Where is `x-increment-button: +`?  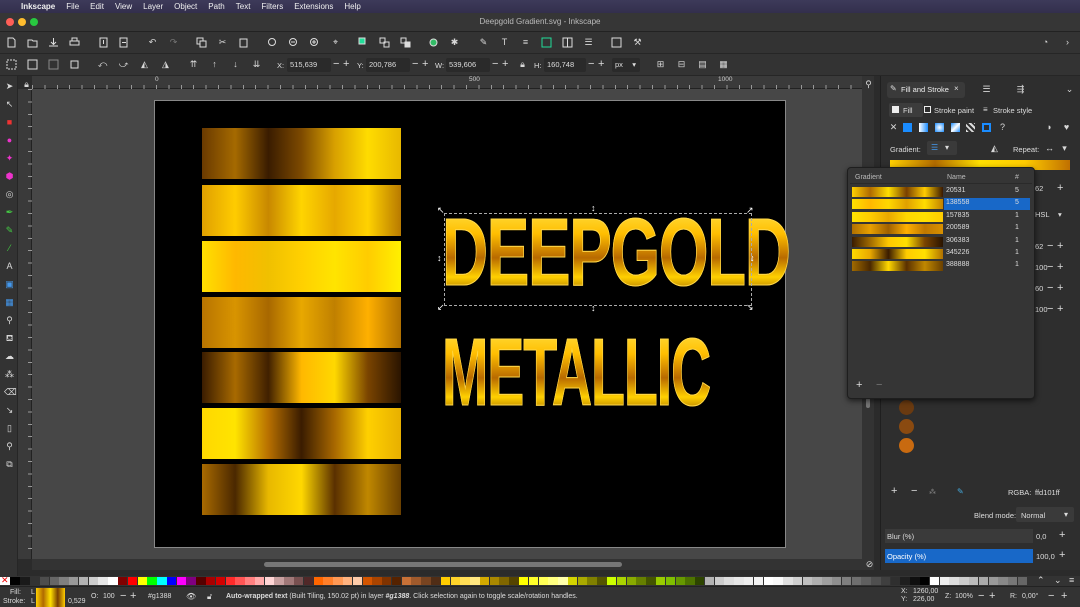 x-increment-button: + is located at coordinates (346, 64).